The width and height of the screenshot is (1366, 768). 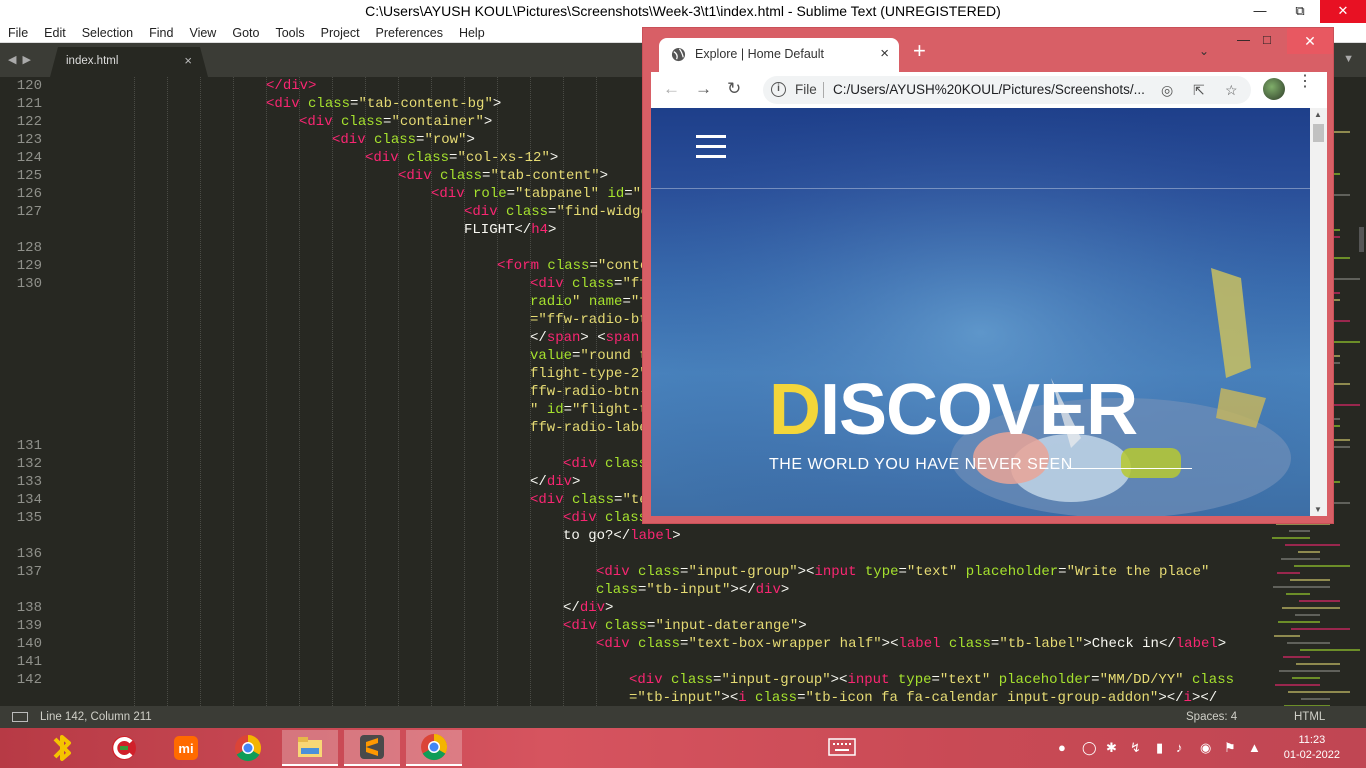 I want to click on keyboard-icon, so click(x=842, y=748).